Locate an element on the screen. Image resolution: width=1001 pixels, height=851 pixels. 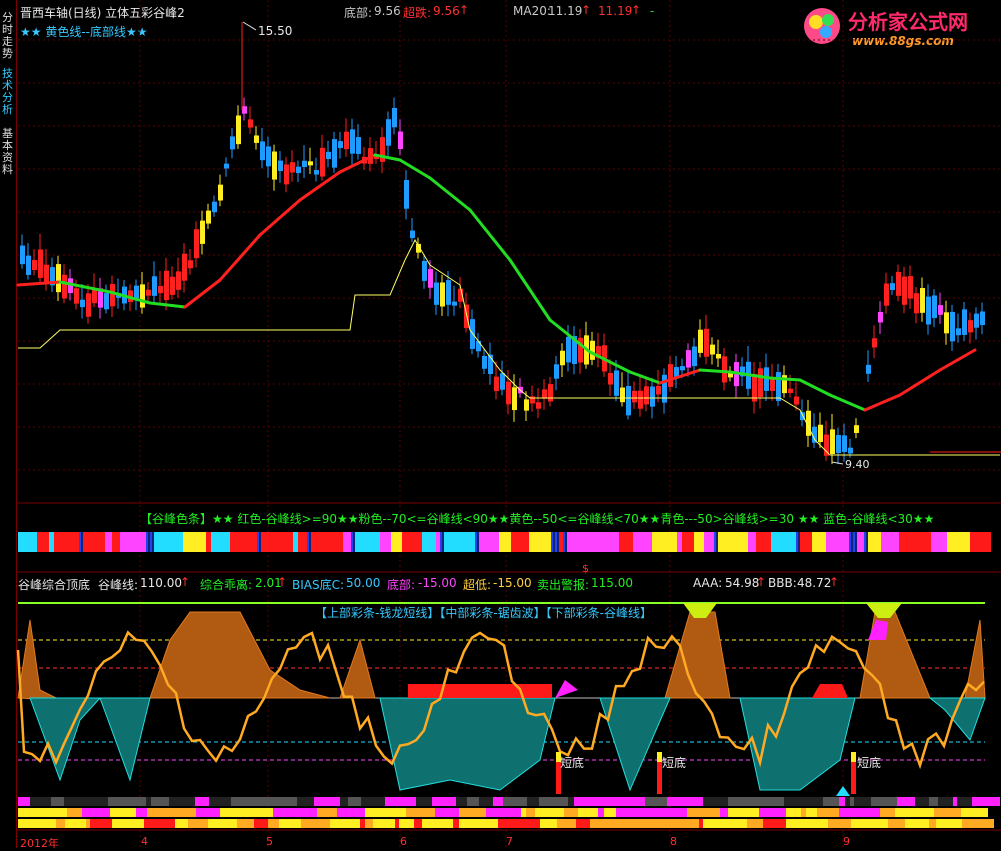
color-strip is located at coordinates (504, 542).